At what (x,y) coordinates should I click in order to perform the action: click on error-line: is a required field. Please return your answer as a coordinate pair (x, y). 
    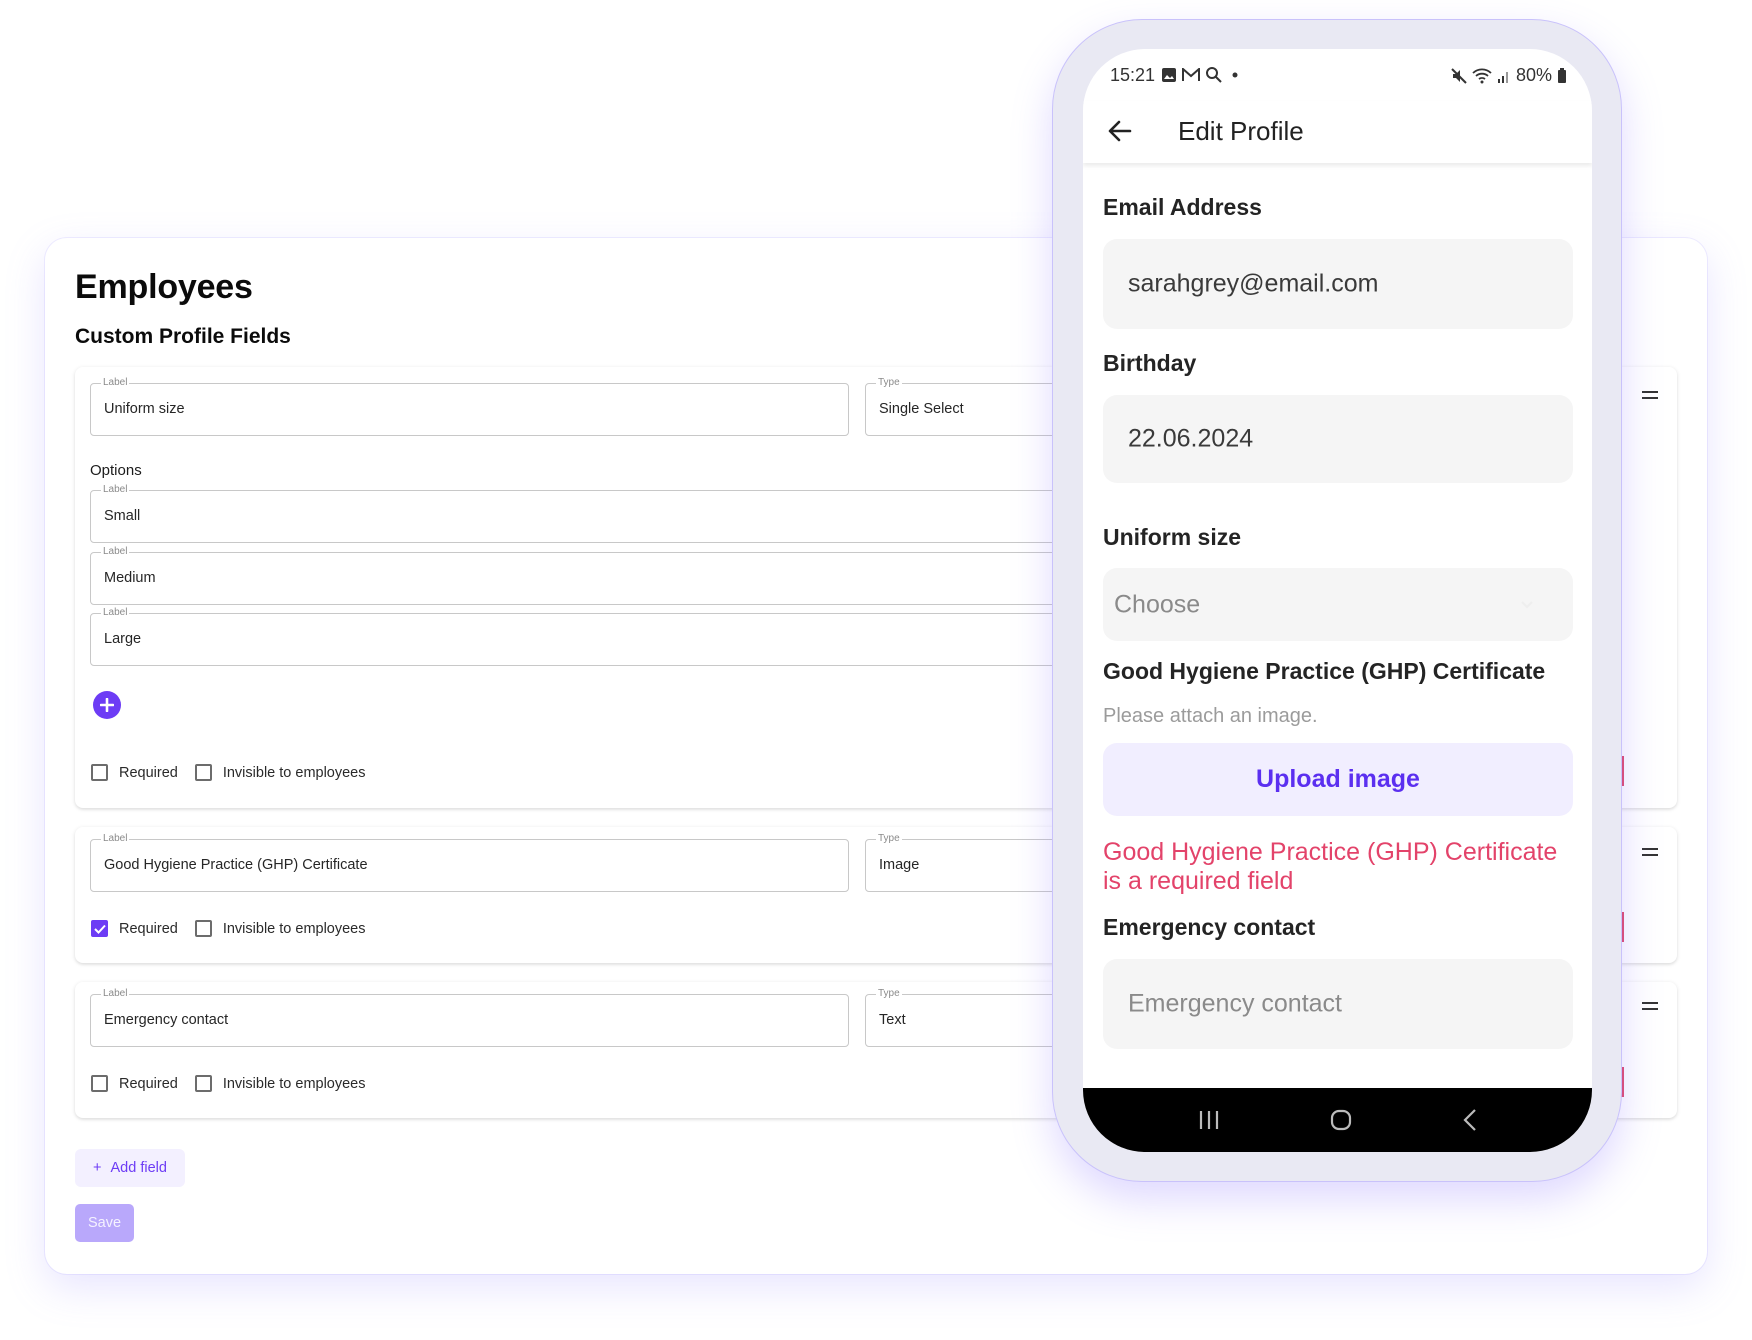
    Looking at the image, I should click on (1198, 881).